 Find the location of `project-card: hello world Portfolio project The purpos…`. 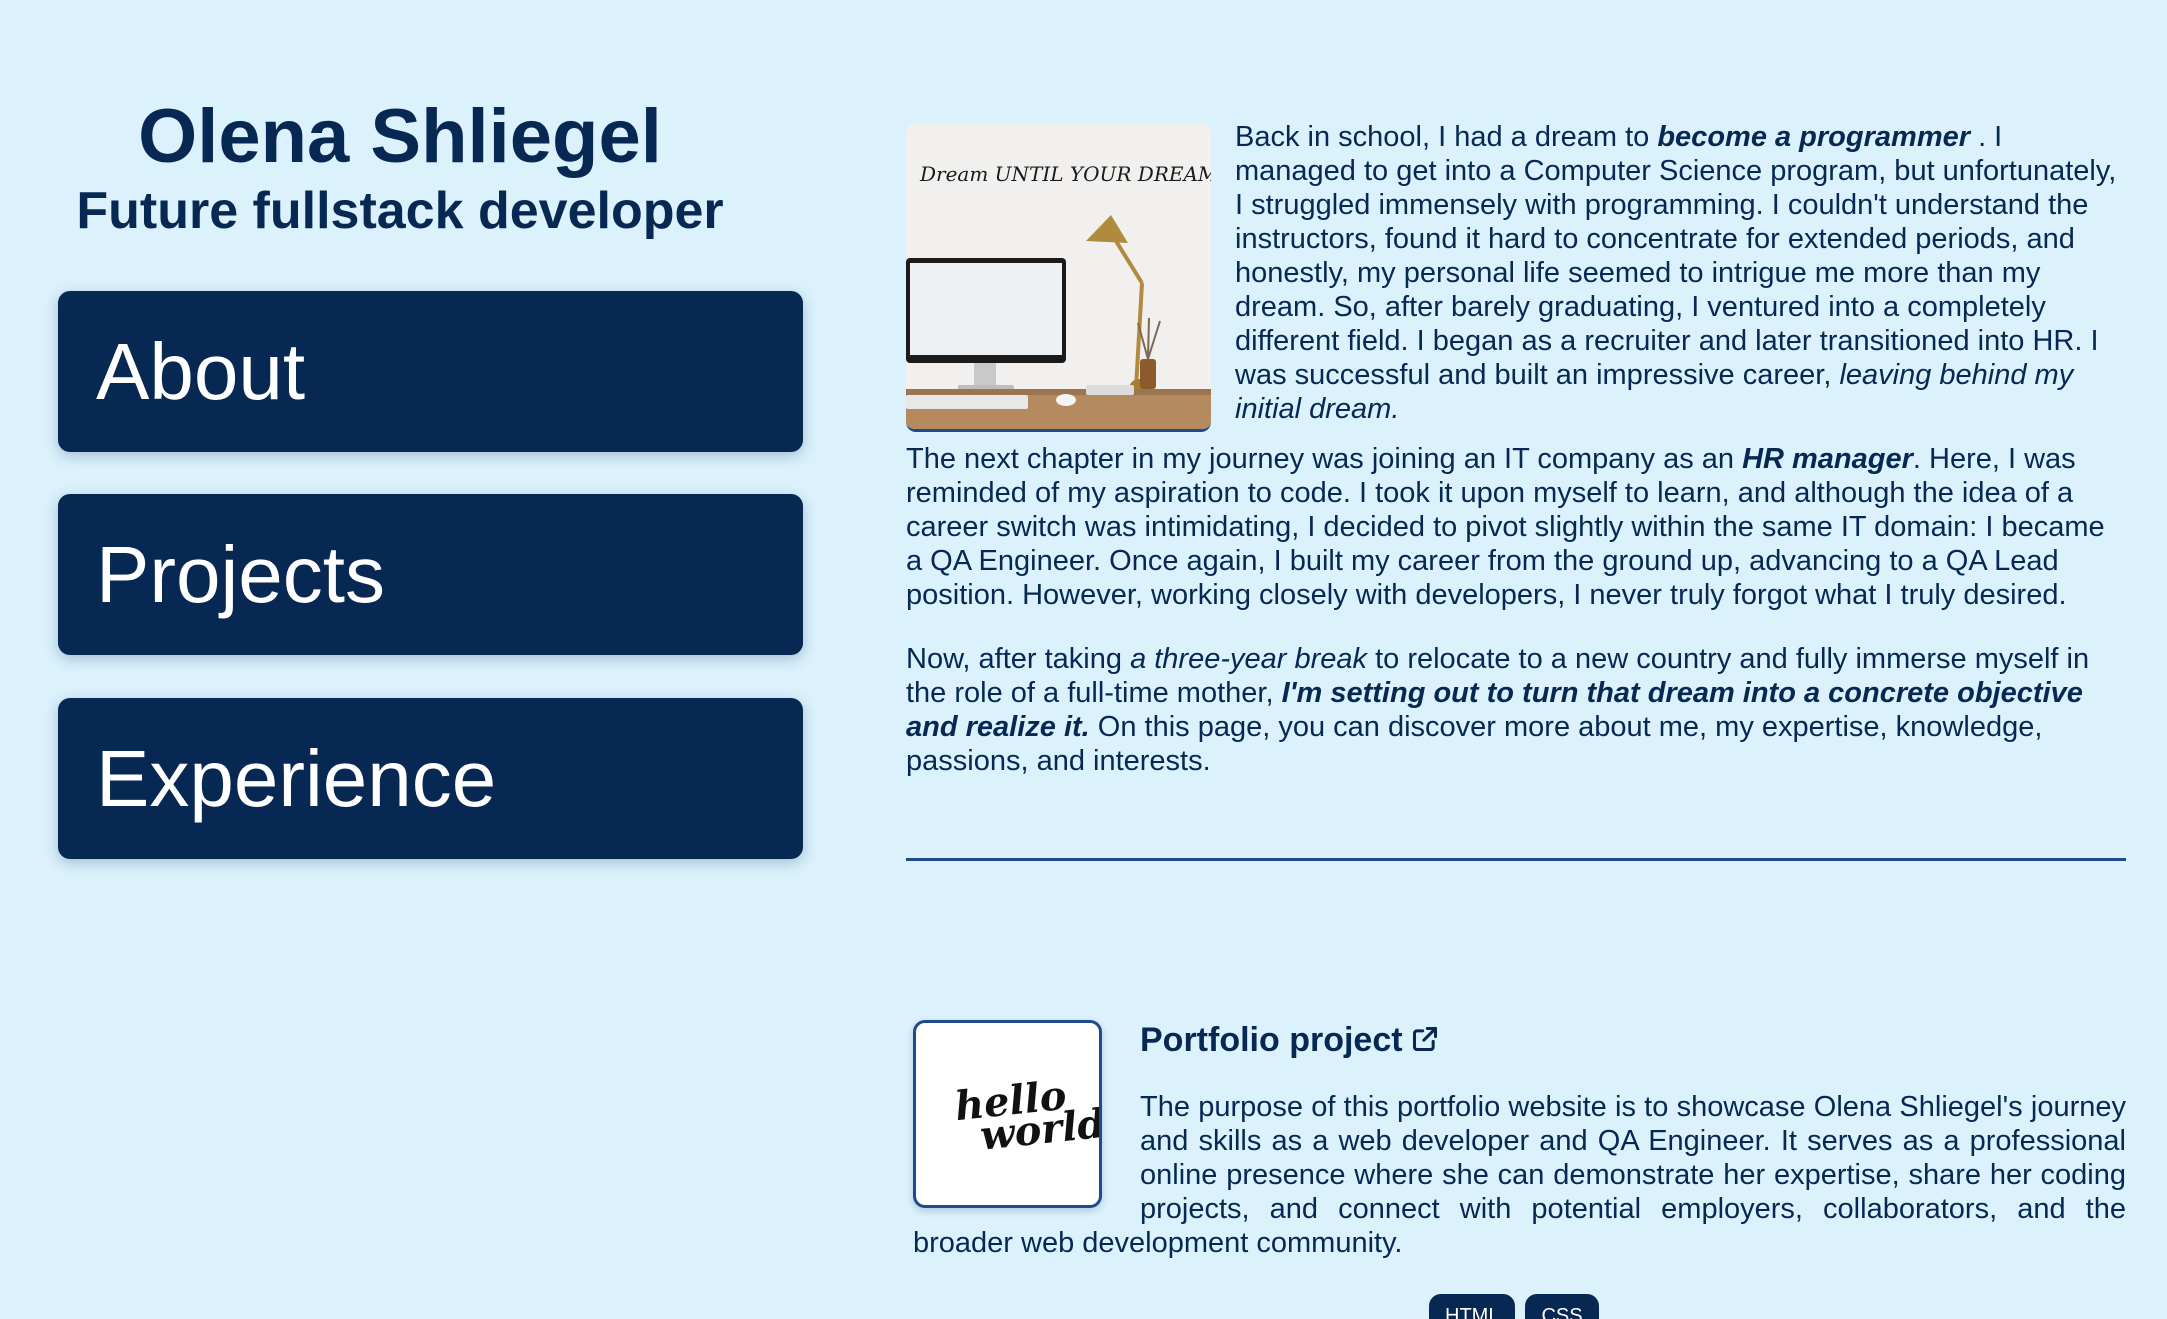

project-card: hello world Portfolio project The purpos… is located at coordinates (1519, 1140).